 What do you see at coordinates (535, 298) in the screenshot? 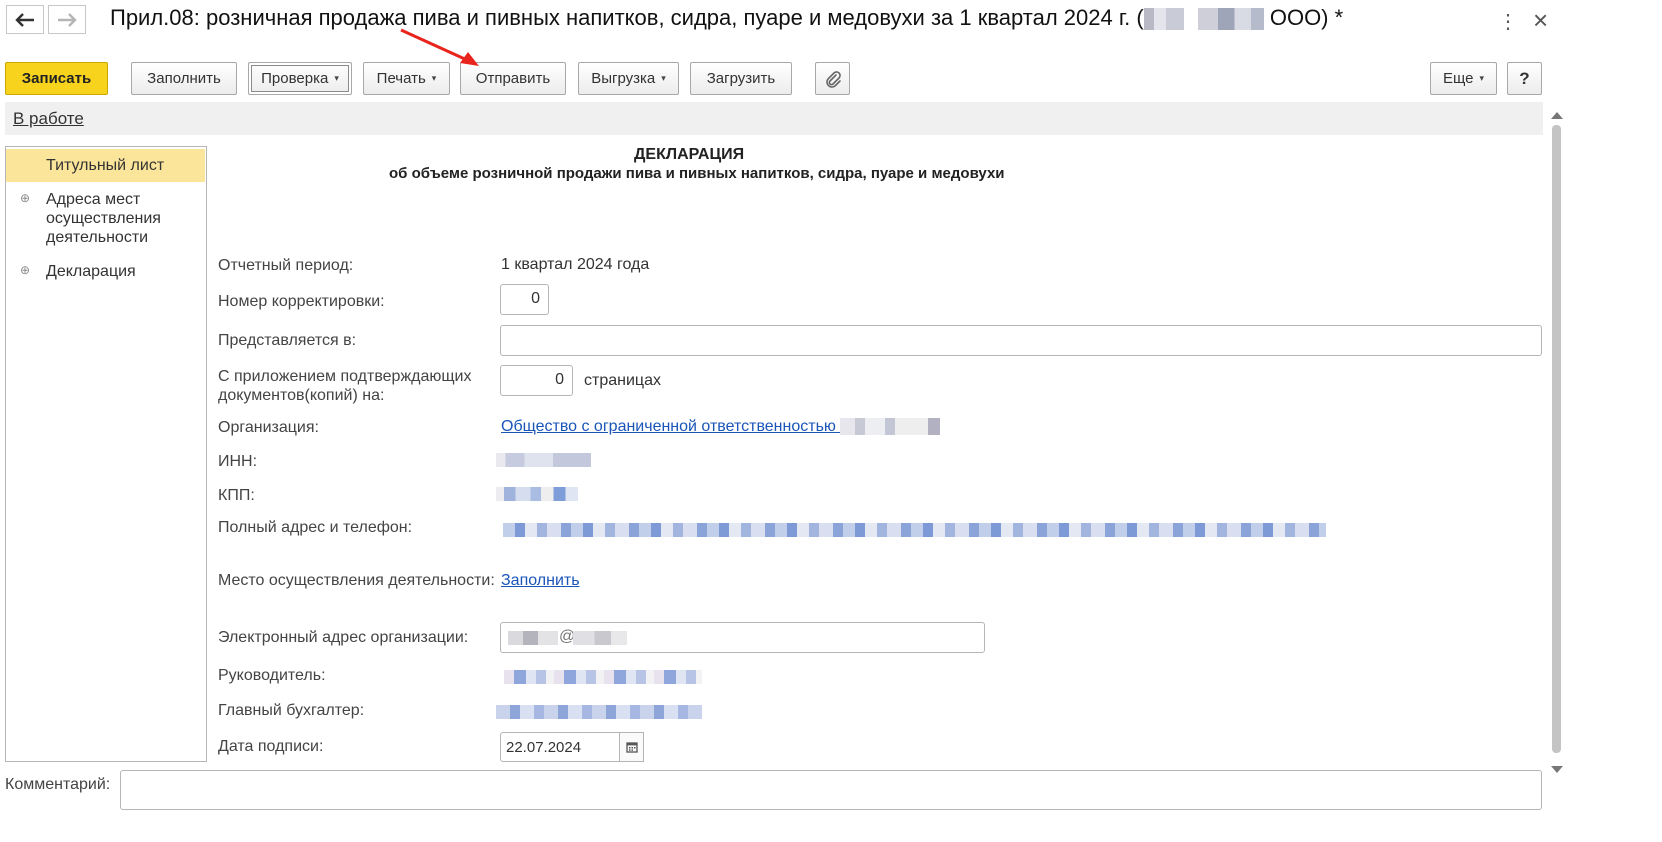
I see `correction-value: 0` at bounding box center [535, 298].